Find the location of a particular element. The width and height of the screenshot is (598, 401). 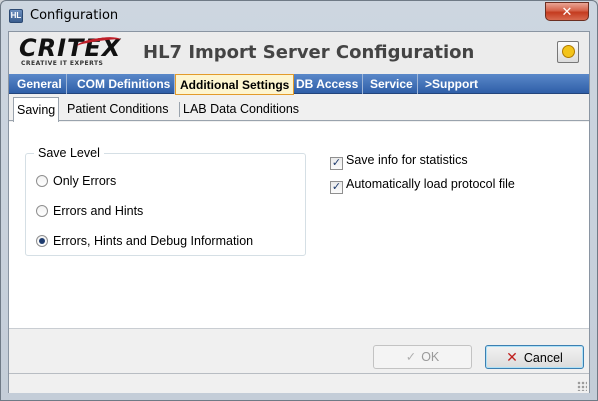

subtab-saving: Saving is located at coordinates (36, 109).